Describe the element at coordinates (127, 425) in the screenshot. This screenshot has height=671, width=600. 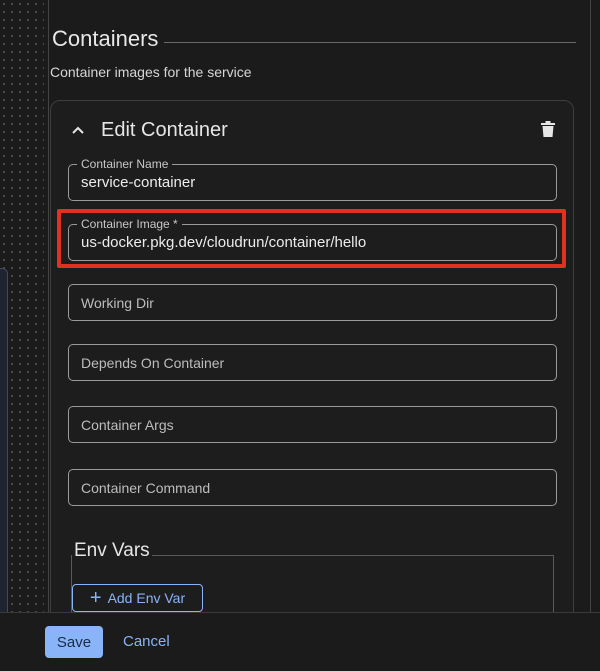
I see `container-args-placeholder: Container Args` at that location.